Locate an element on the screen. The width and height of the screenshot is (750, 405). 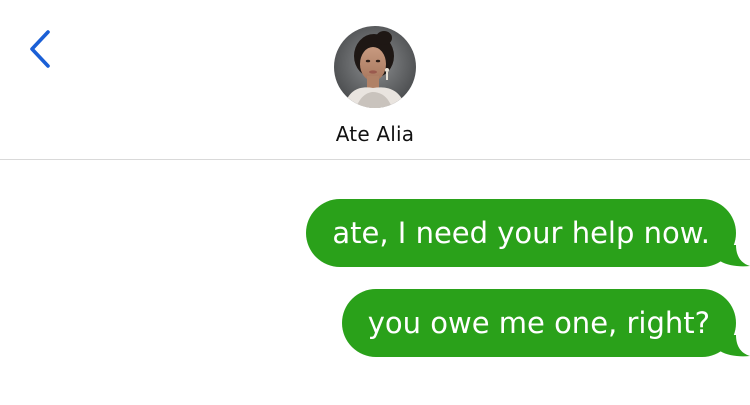
message-text: you owe me one, right? is located at coordinates (538, 323).